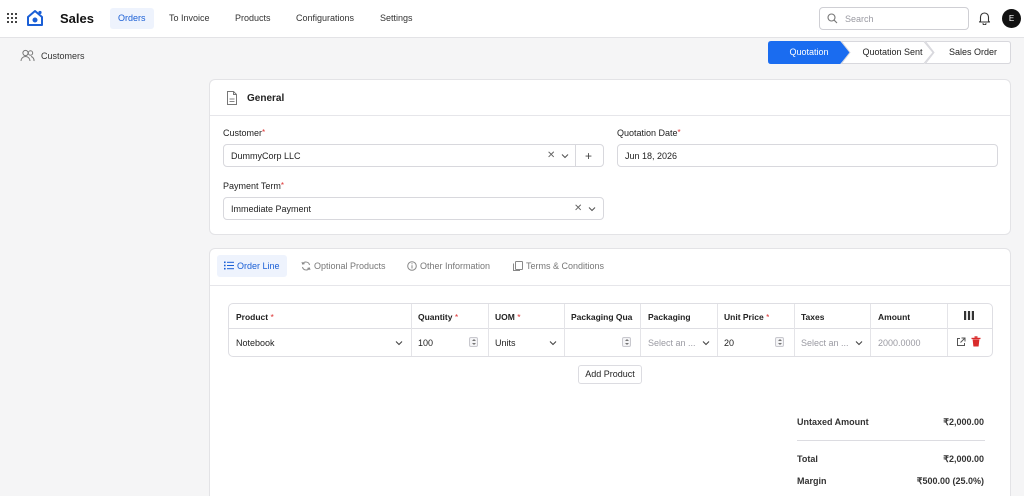  Describe the element at coordinates (669, 317) in the screenshot. I see `column-header-packaging: Packaging` at that location.